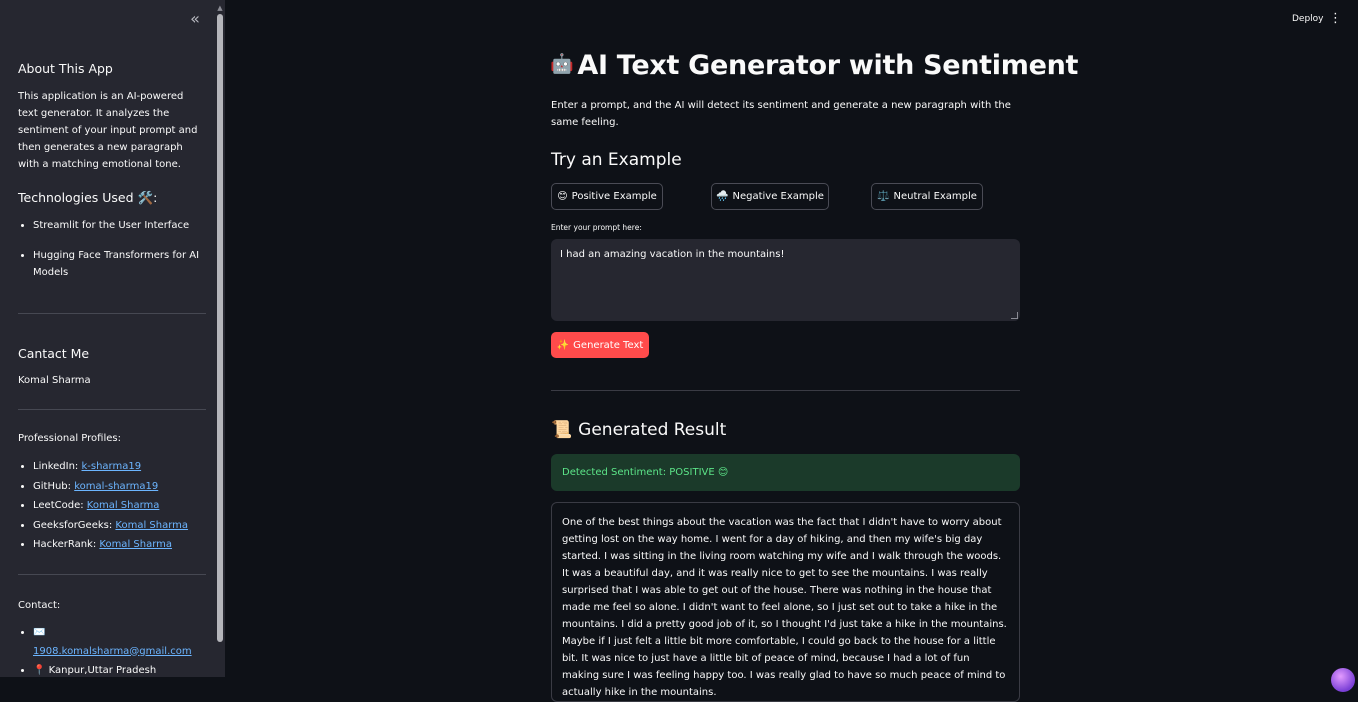 The image size is (1358, 702). What do you see at coordinates (1014, 315) in the screenshot?
I see `resize-handle-icon` at bounding box center [1014, 315].